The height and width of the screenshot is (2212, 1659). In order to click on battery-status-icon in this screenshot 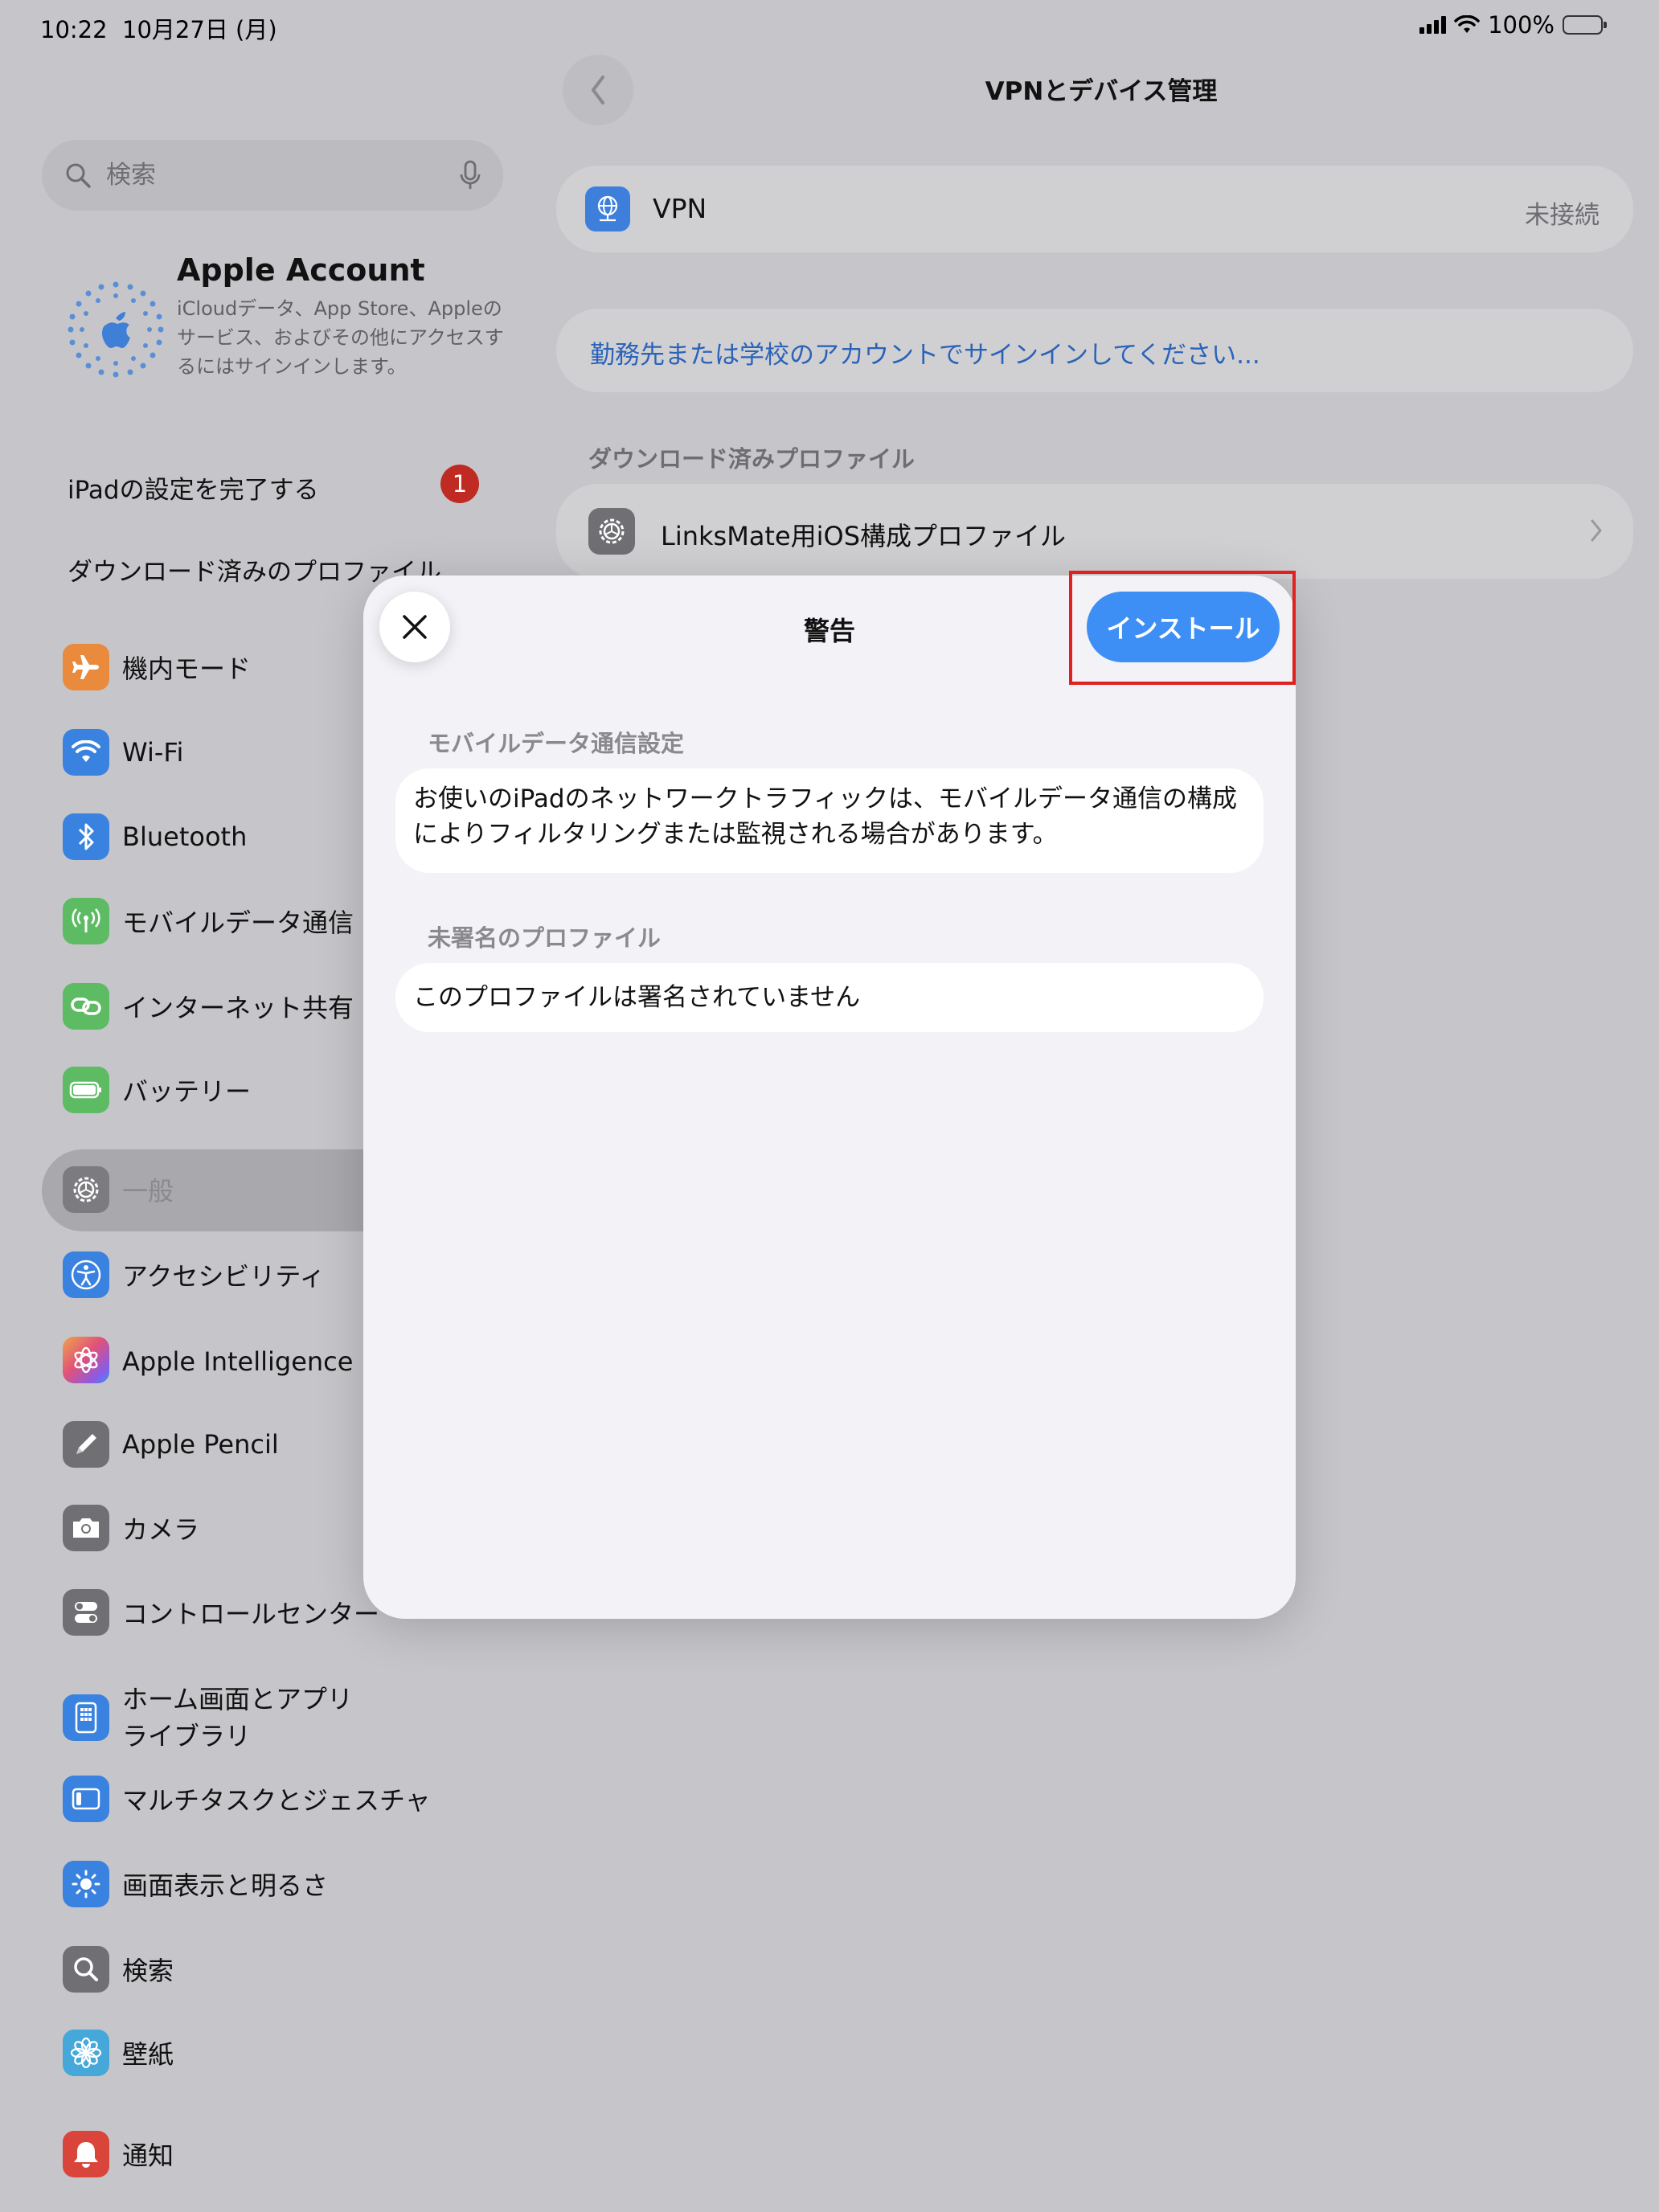, I will do `click(1585, 25)`.